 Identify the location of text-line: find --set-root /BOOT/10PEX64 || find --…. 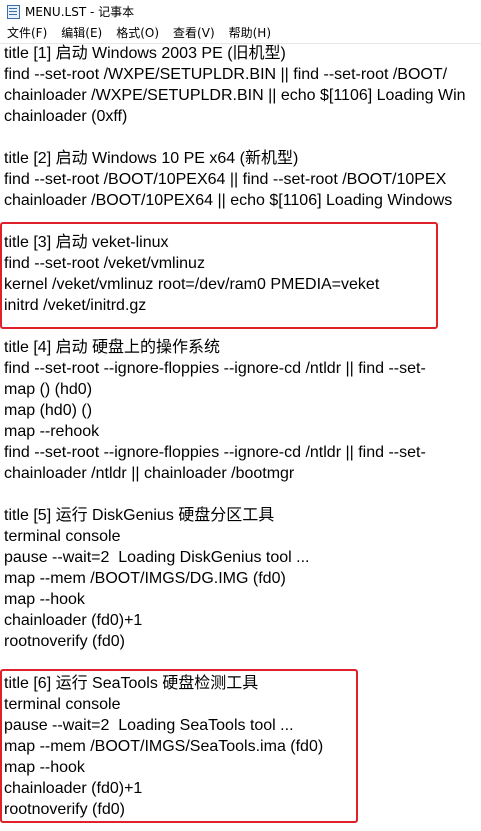
(225, 179).